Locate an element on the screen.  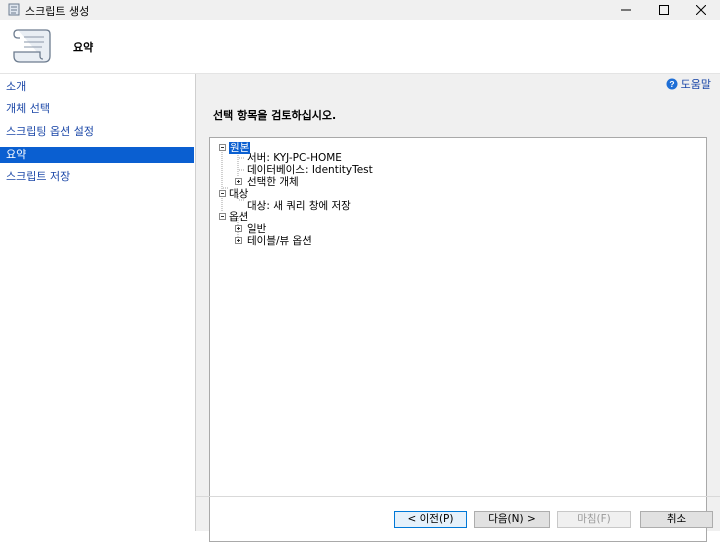
maximize-button is located at coordinates (664, 10).